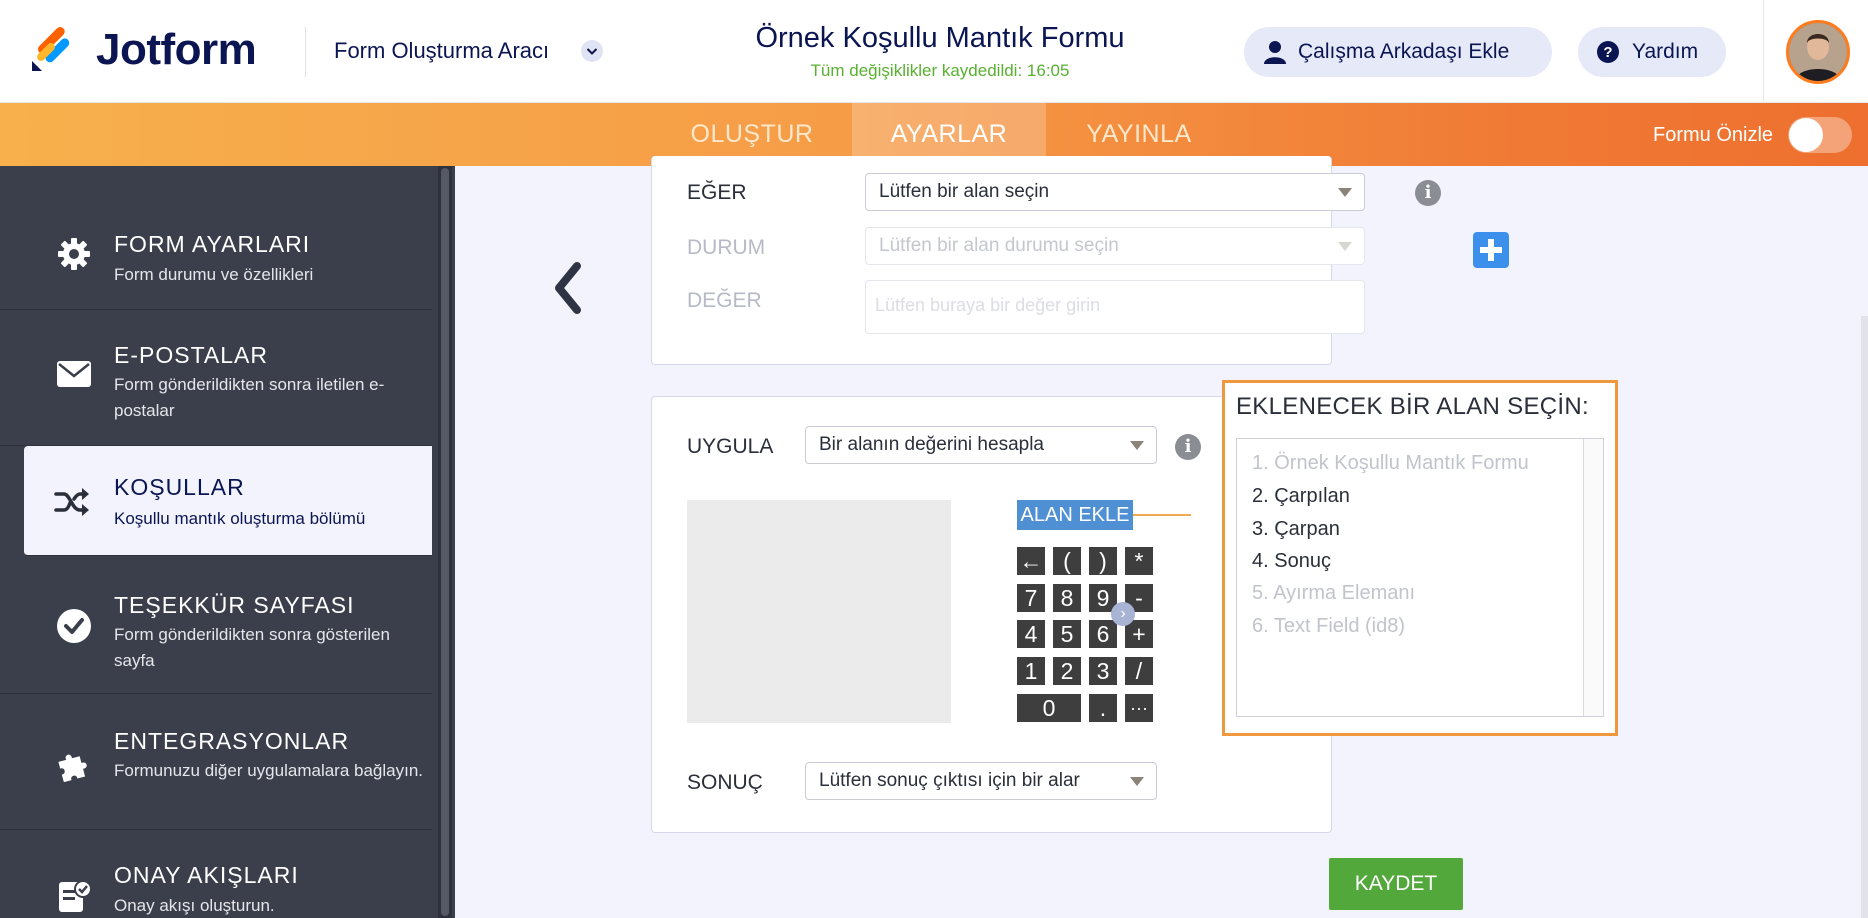 This screenshot has width=1868, height=918. What do you see at coordinates (179, 487) in the screenshot?
I see `sidebar-item-title: KOŞULLAR` at bounding box center [179, 487].